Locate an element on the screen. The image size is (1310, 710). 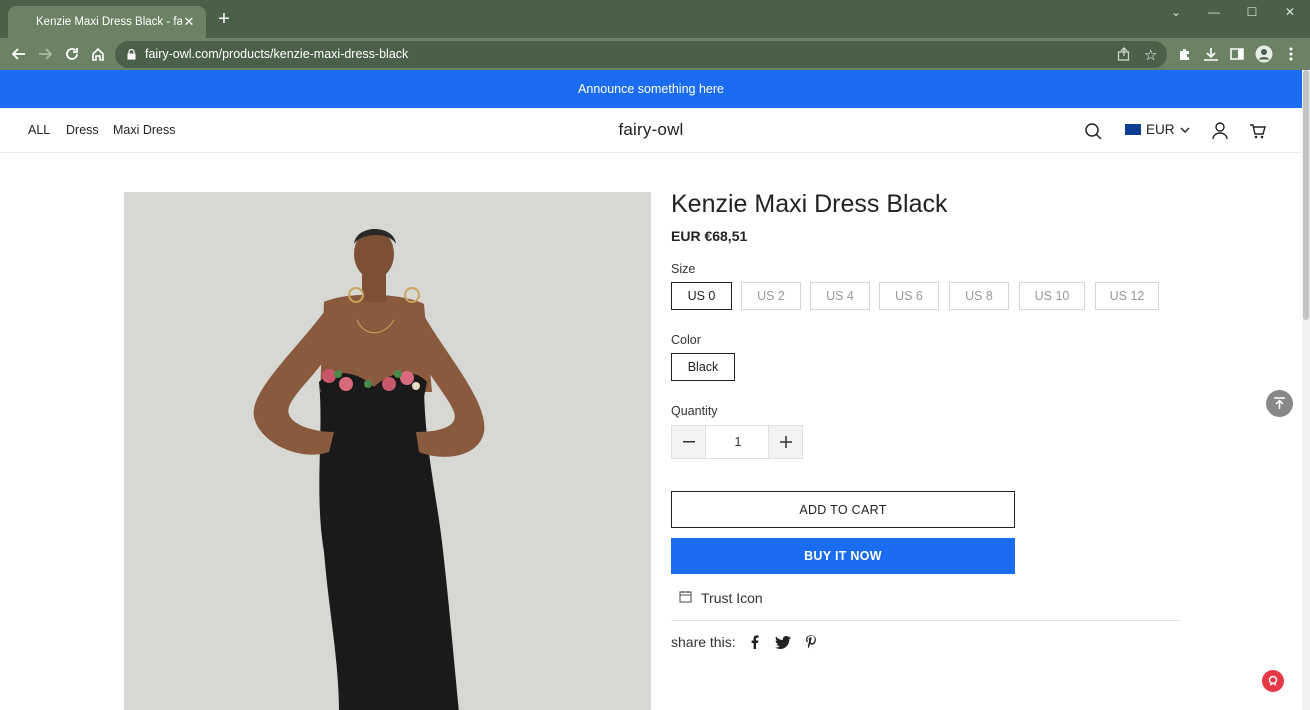
size-option-us0: US 0 is located at coordinates (701, 296).